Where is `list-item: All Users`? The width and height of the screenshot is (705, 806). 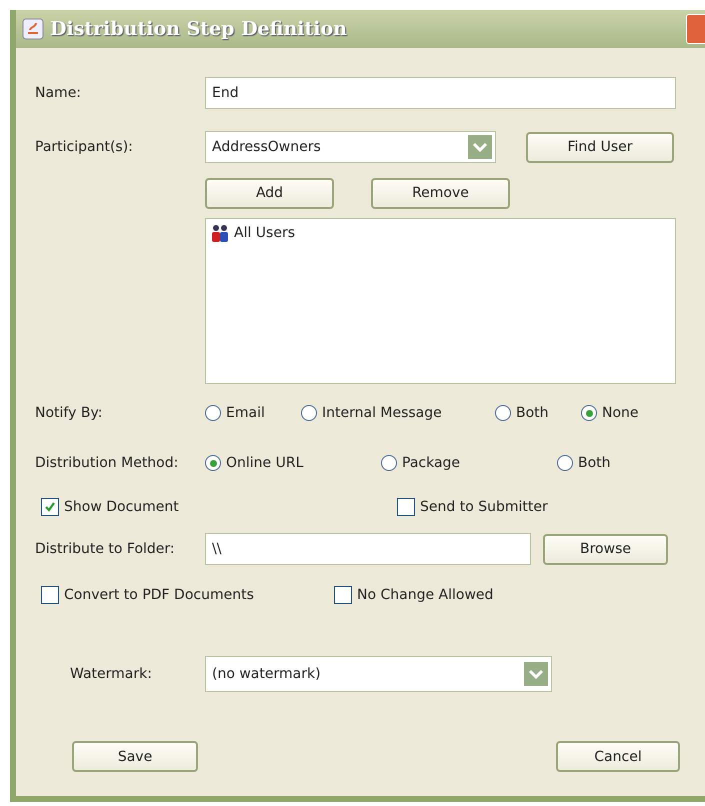
list-item: All Users is located at coordinates (253, 233).